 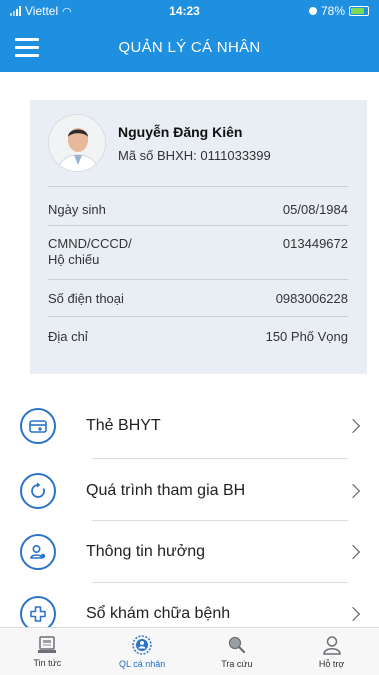 I want to click on profile-header: Nguyễn Đăng Kiên Mã số BHXH: 0111033399, so click(x=159, y=143).